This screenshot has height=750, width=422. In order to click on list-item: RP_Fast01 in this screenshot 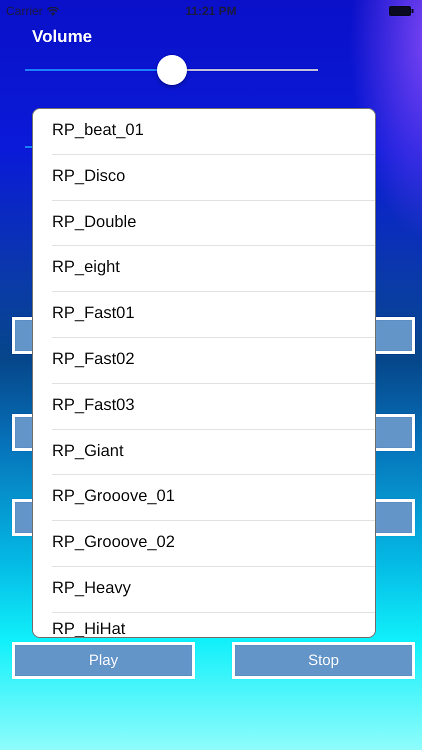, I will do `click(213, 315)`.